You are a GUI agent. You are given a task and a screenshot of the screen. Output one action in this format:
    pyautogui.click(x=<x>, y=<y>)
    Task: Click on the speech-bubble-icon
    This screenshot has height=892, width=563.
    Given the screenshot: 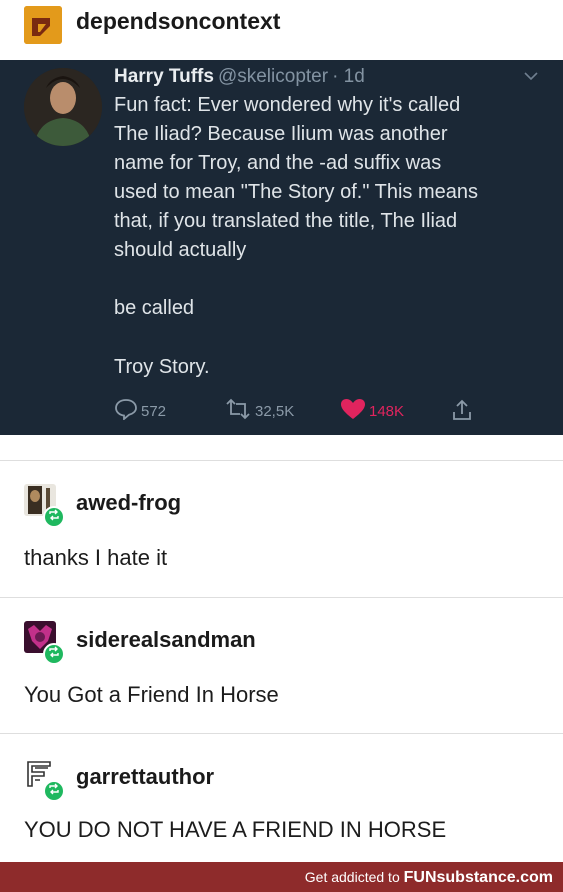 What is the action you would take?
    pyautogui.click(x=127, y=411)
    